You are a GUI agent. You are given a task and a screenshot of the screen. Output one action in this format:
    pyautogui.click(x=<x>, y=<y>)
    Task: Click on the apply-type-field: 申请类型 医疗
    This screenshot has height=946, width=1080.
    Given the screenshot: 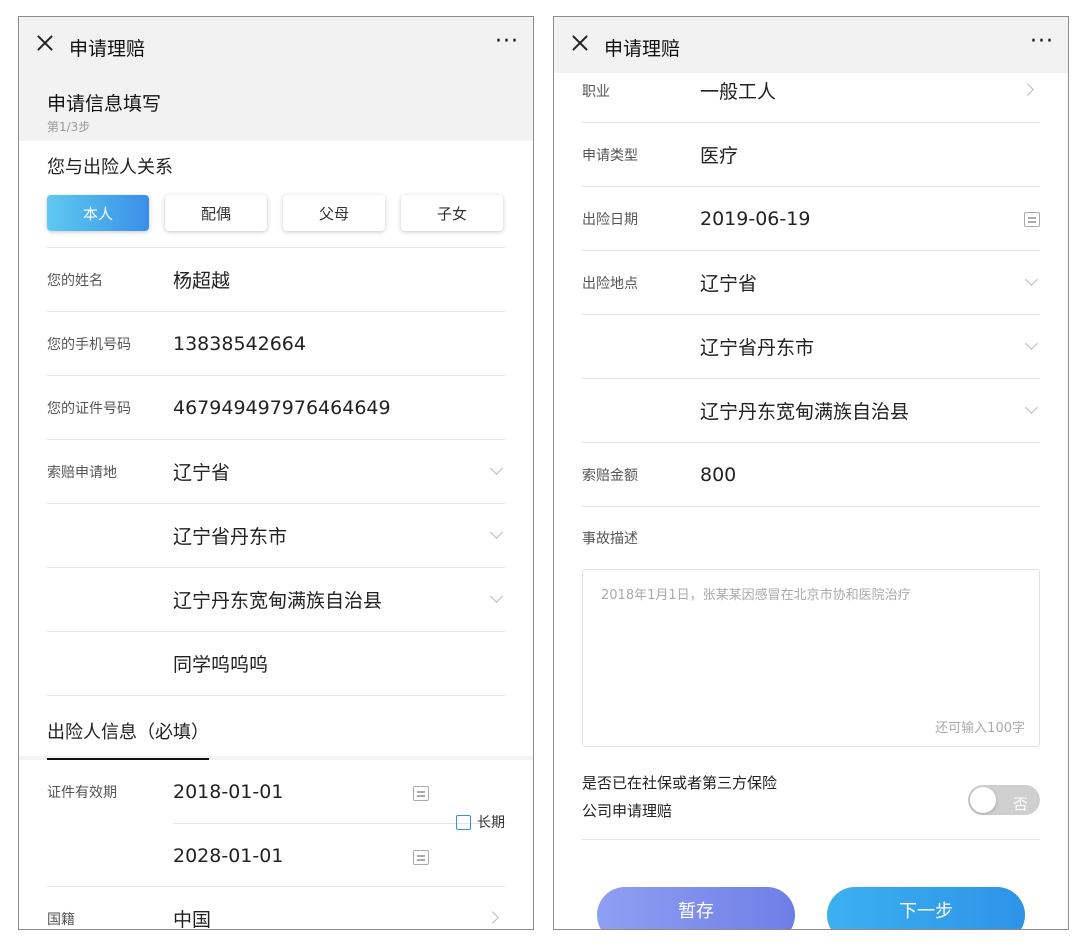 What is the action you would take?
    pyautogui.click(x=811, y=155)
    